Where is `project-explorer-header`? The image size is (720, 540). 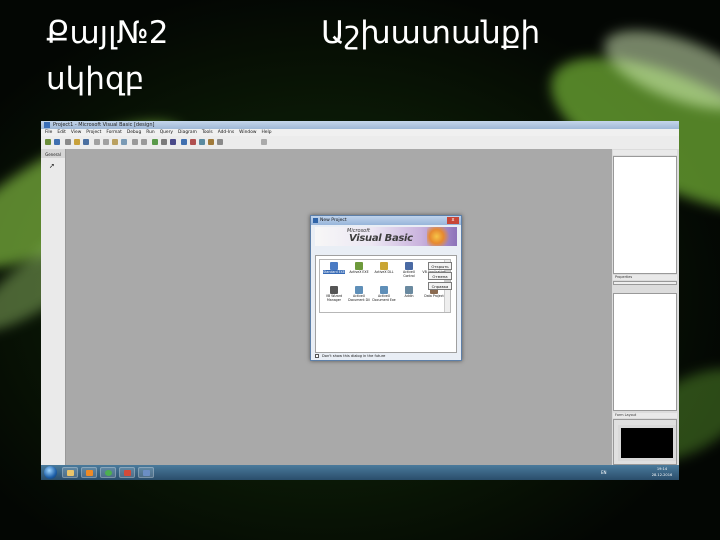
project-explorer-header is located at coordinates (645, 152).